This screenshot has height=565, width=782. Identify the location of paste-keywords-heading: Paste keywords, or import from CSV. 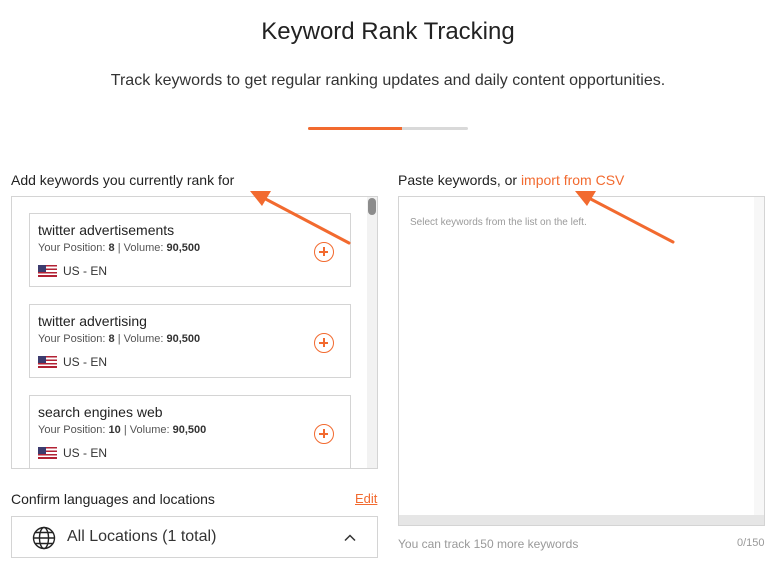
(511, 180).